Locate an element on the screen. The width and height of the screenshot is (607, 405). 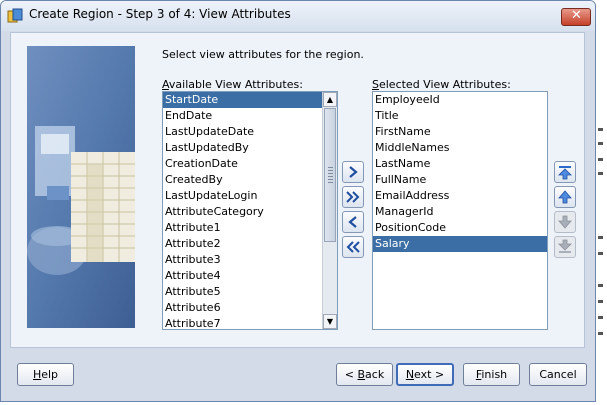
move-down-icon is located at coordinates (565, 222).